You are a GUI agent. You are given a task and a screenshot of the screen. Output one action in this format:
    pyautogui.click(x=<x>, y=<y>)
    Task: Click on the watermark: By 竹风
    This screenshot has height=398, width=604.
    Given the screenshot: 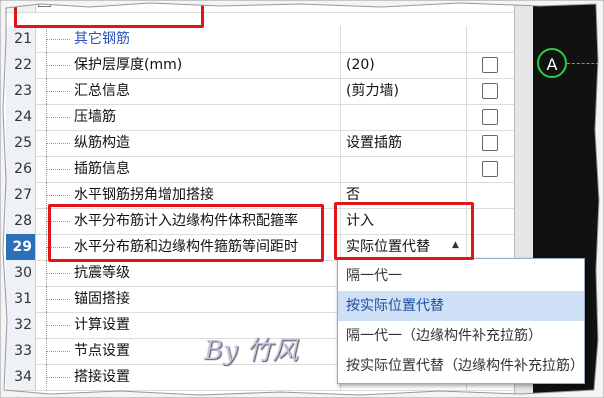 What is the action you would take?
    pyautogui.click(x=251, y=351)
    